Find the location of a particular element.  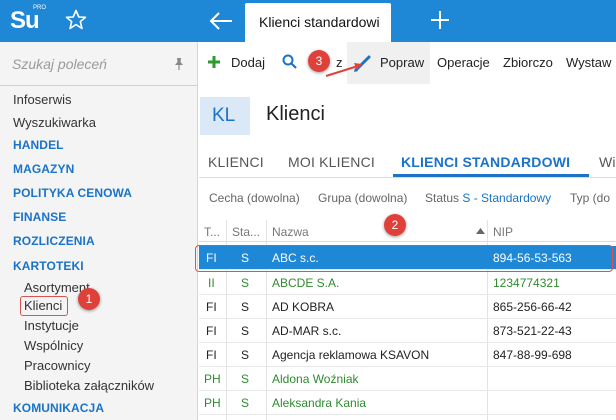

cell-name: AD-MAR s.c. is located at coordinates (307, 331).